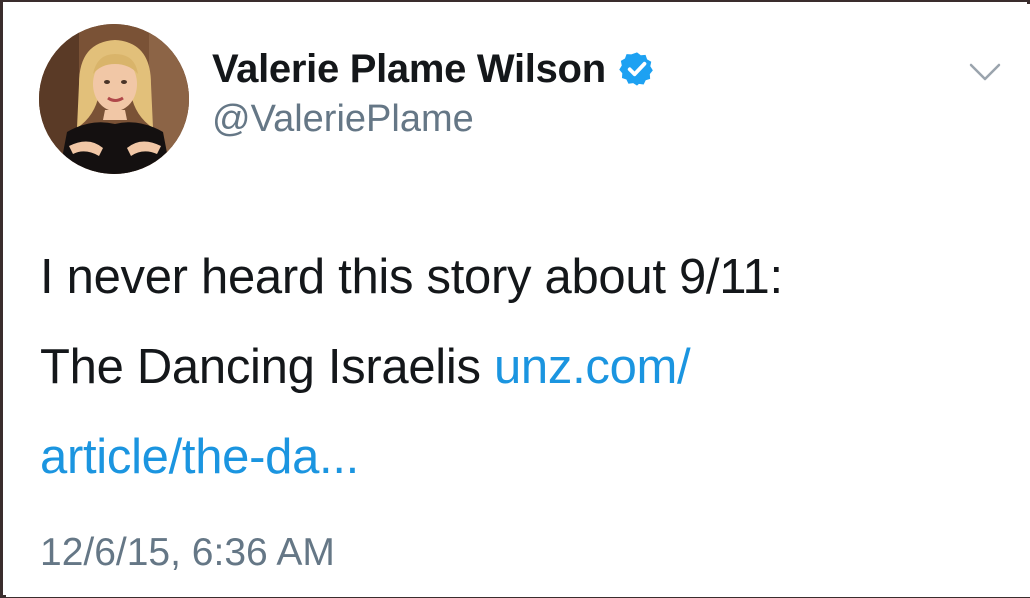  What do you see at coordinates (411, 277) in the screenshot?
I see `tweet-text-line-1: I never heard this story about 9/11:` at bounding box center [411, 277].